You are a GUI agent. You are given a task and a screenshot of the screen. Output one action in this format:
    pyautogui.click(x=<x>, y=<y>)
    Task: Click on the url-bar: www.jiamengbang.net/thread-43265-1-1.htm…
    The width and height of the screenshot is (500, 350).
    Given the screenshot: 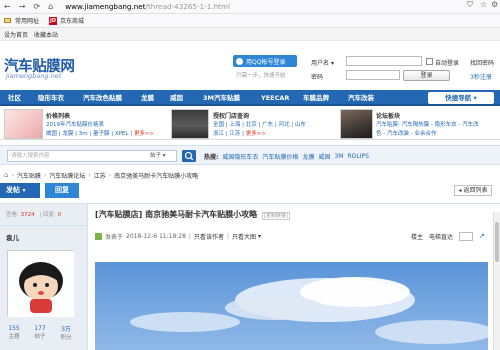 What is the action you would take?
    pyautogui.click(x=147, y=6)
    